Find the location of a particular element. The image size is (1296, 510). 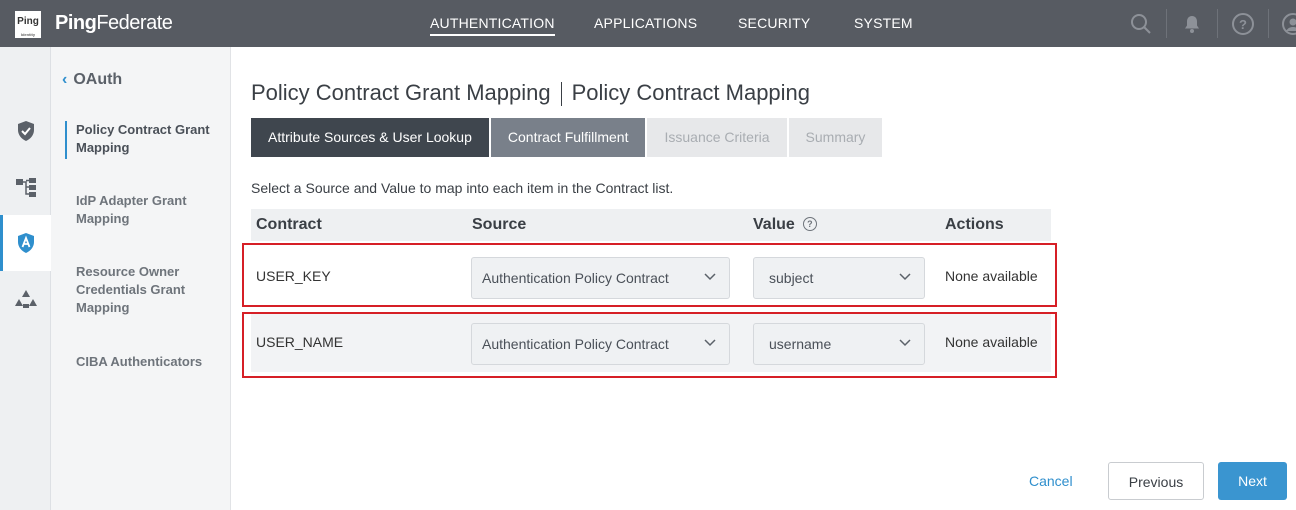

column-header-source: Source is located at coordinates (499, 224).